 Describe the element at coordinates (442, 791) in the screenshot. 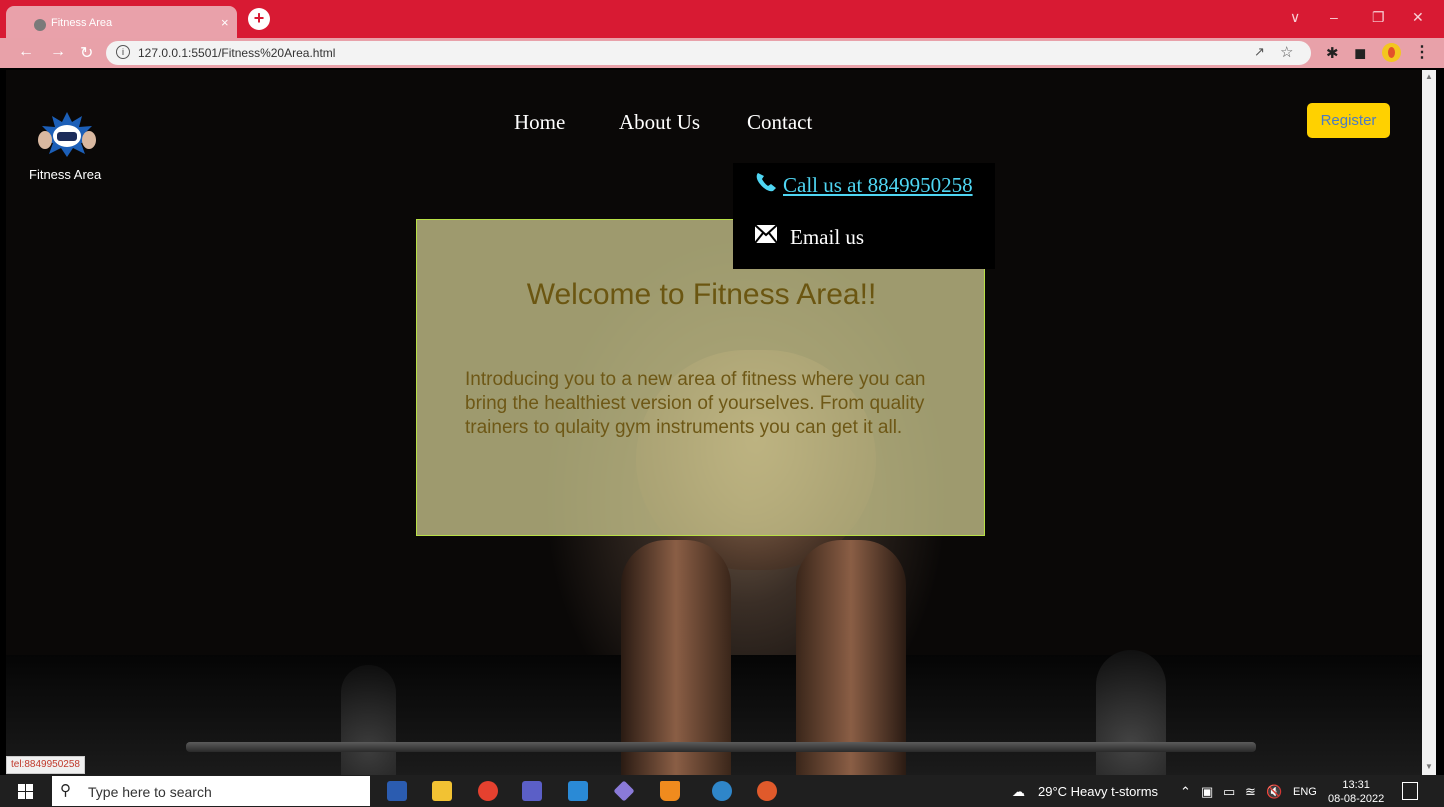

I see `file-explorer-icon` at that location.